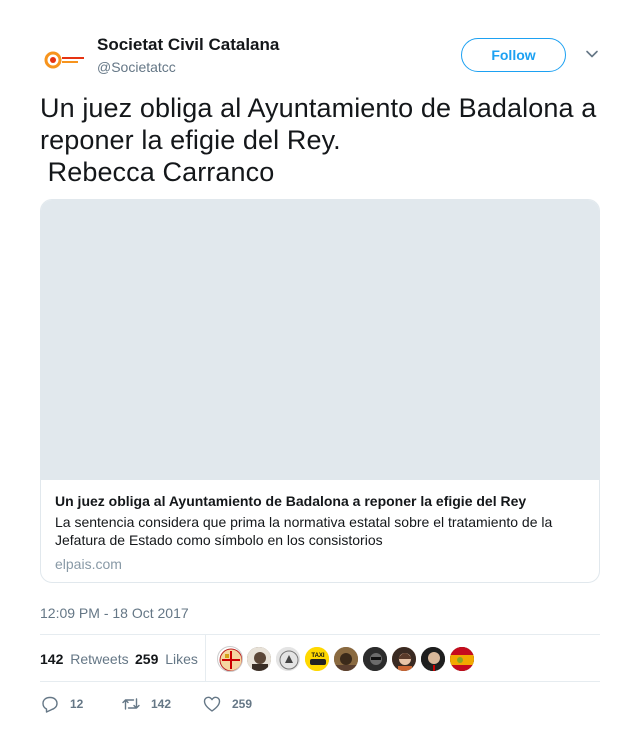 The width and height of the screenshot is (640, 743). I want to click on retweets-label: Retweets, so click(99, 659).